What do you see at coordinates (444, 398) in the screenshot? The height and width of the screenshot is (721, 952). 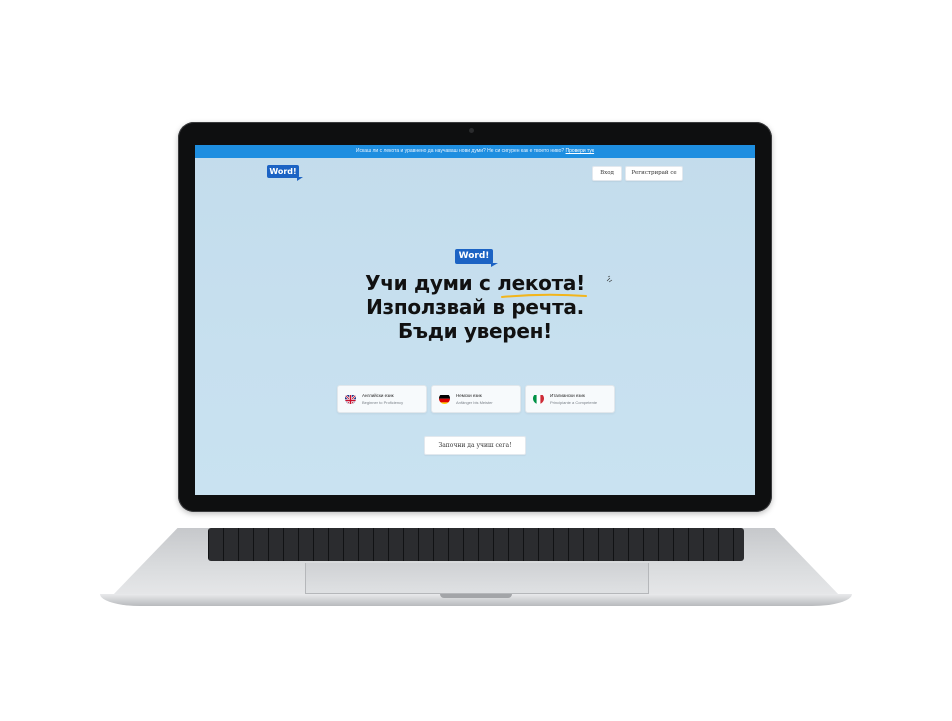 I see `germany-flag-icon` at bounding box center [444, 398].